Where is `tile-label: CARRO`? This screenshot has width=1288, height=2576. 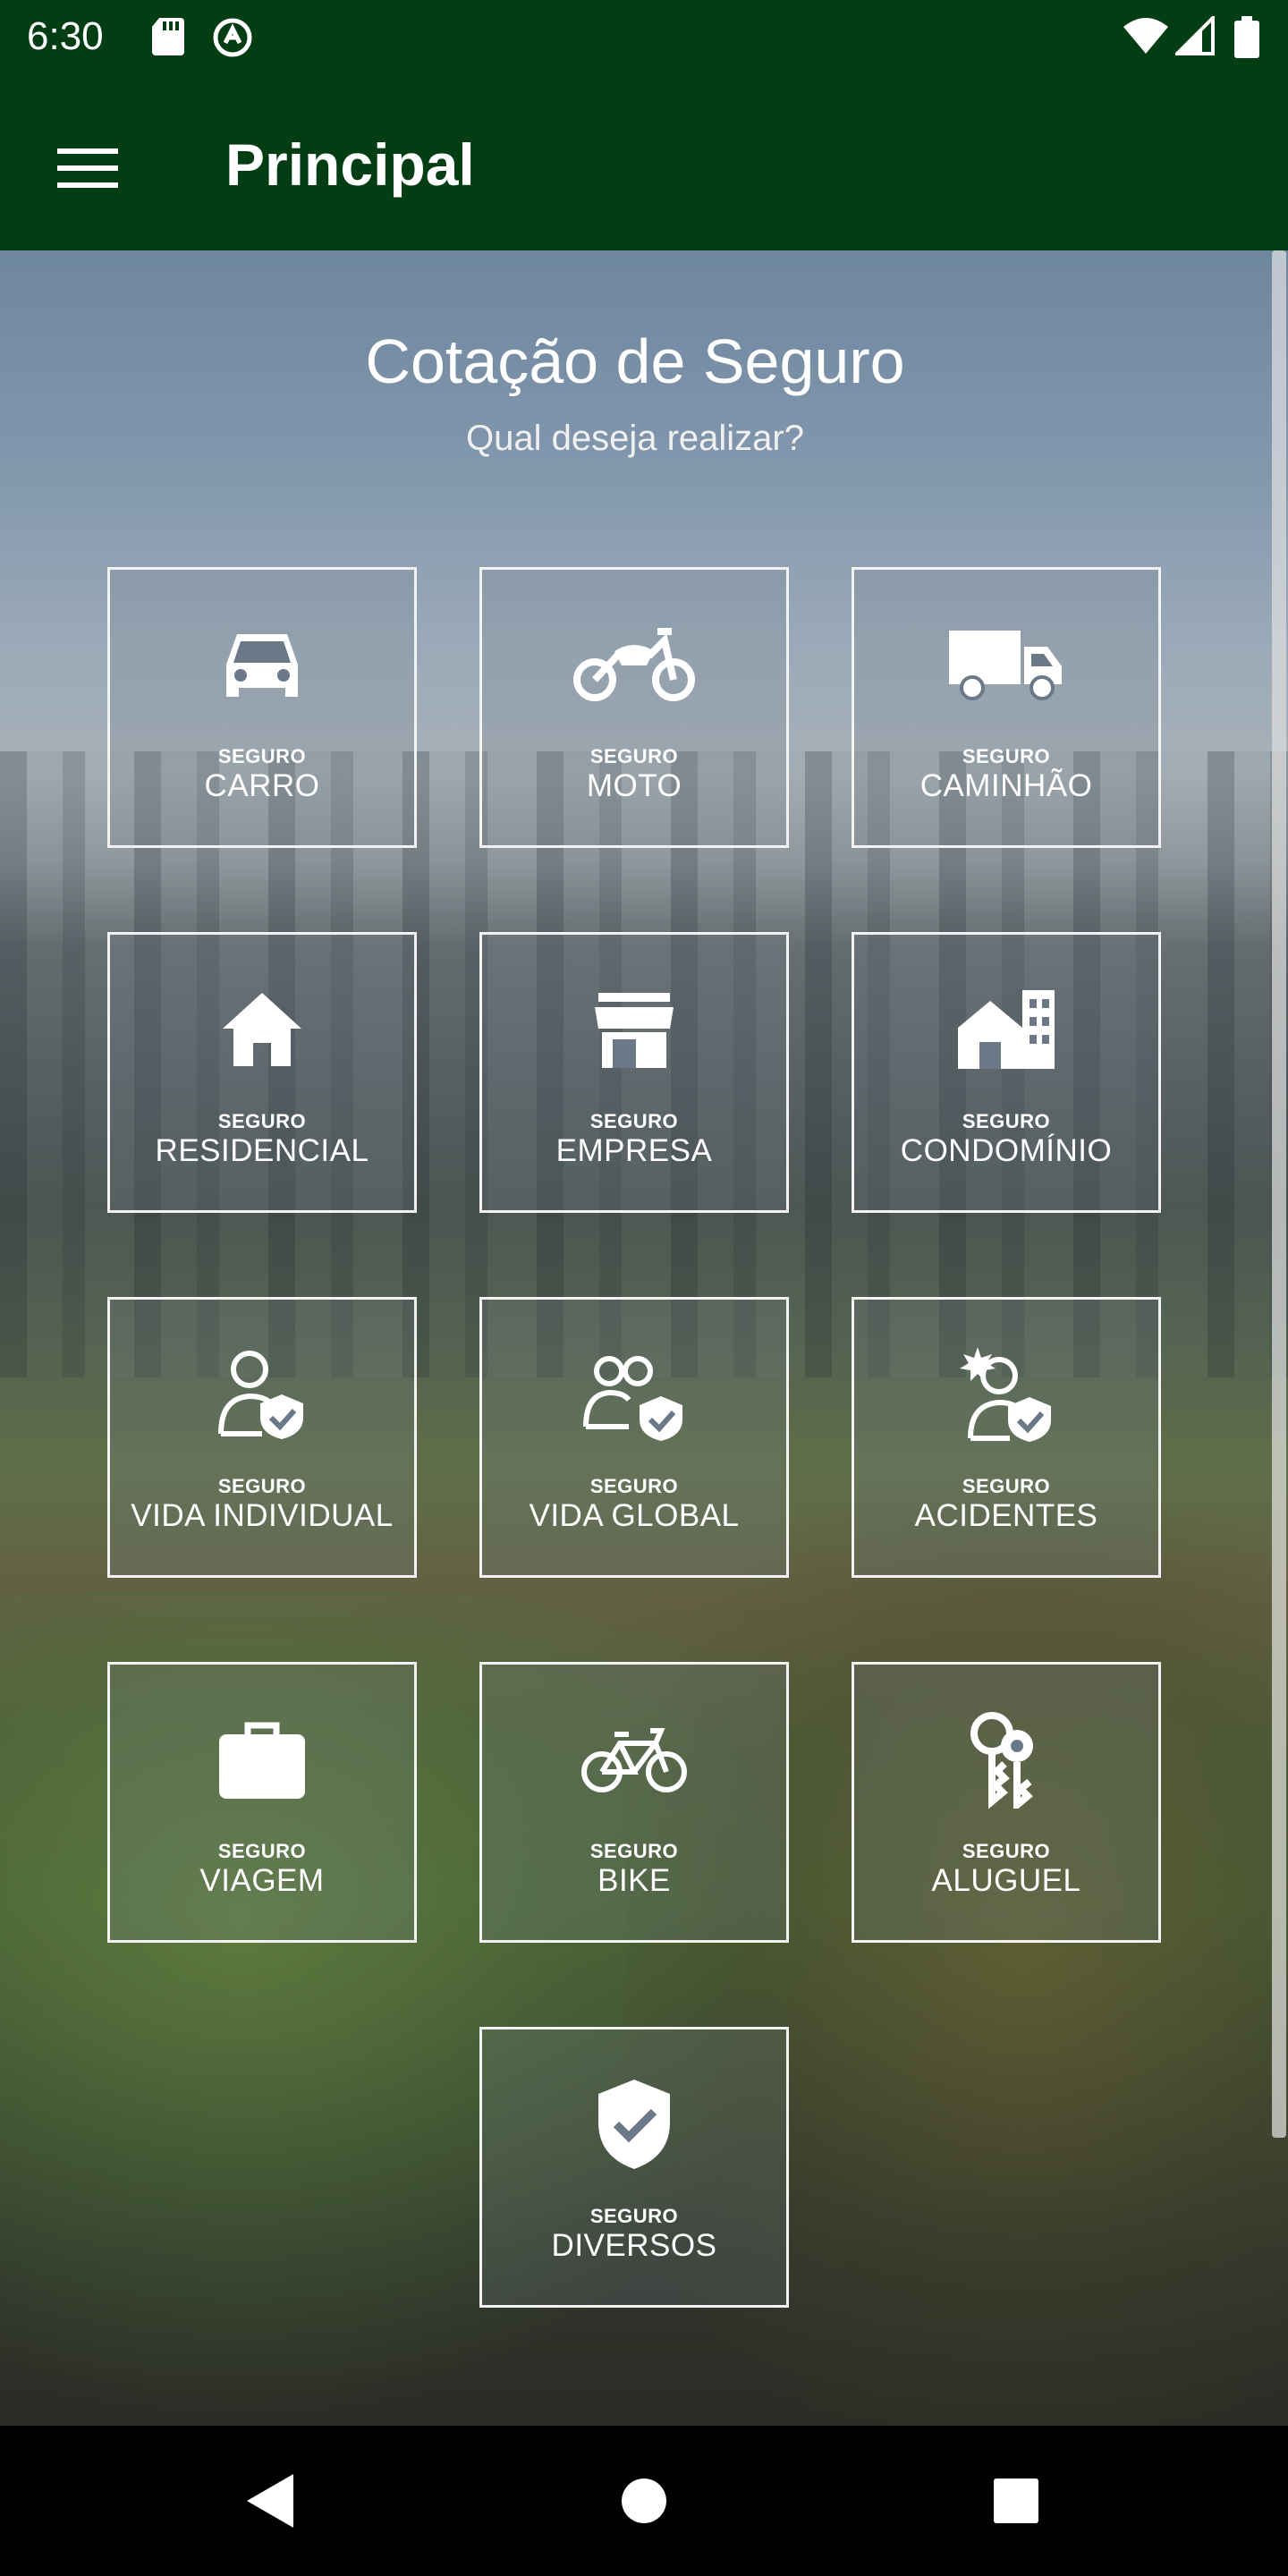 tile-label: CARRO is located at coordinates (262, 785).